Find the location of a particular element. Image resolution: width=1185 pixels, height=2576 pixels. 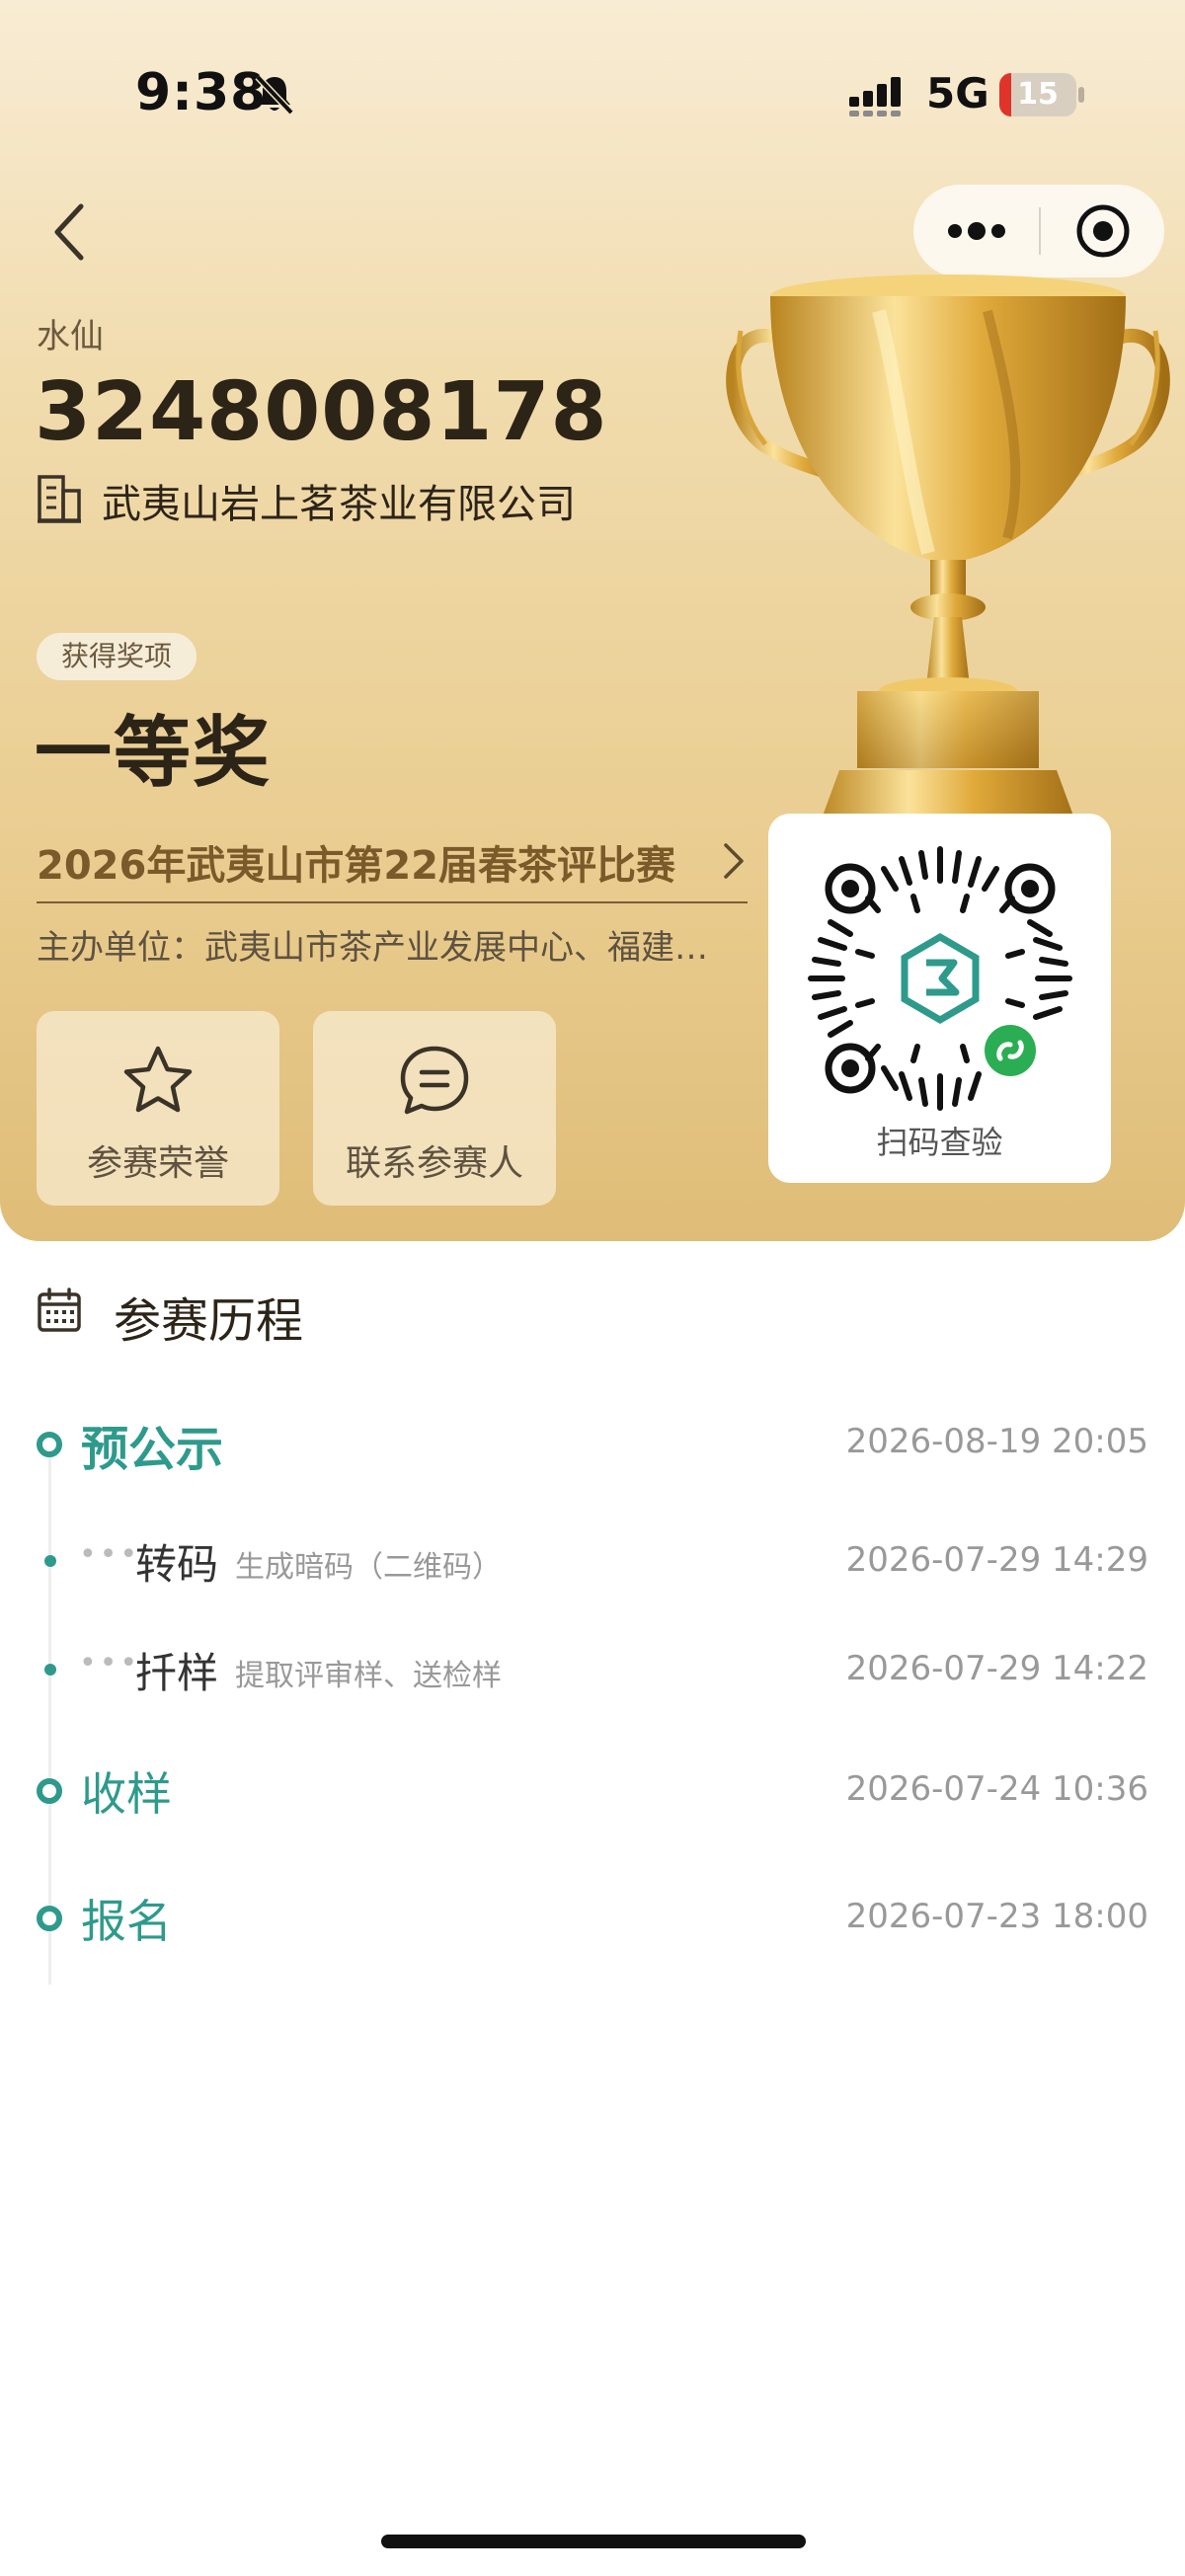

contest-link: 2026年武夷山市第22届春茶评比赛 is located at coordinates (392, 865).